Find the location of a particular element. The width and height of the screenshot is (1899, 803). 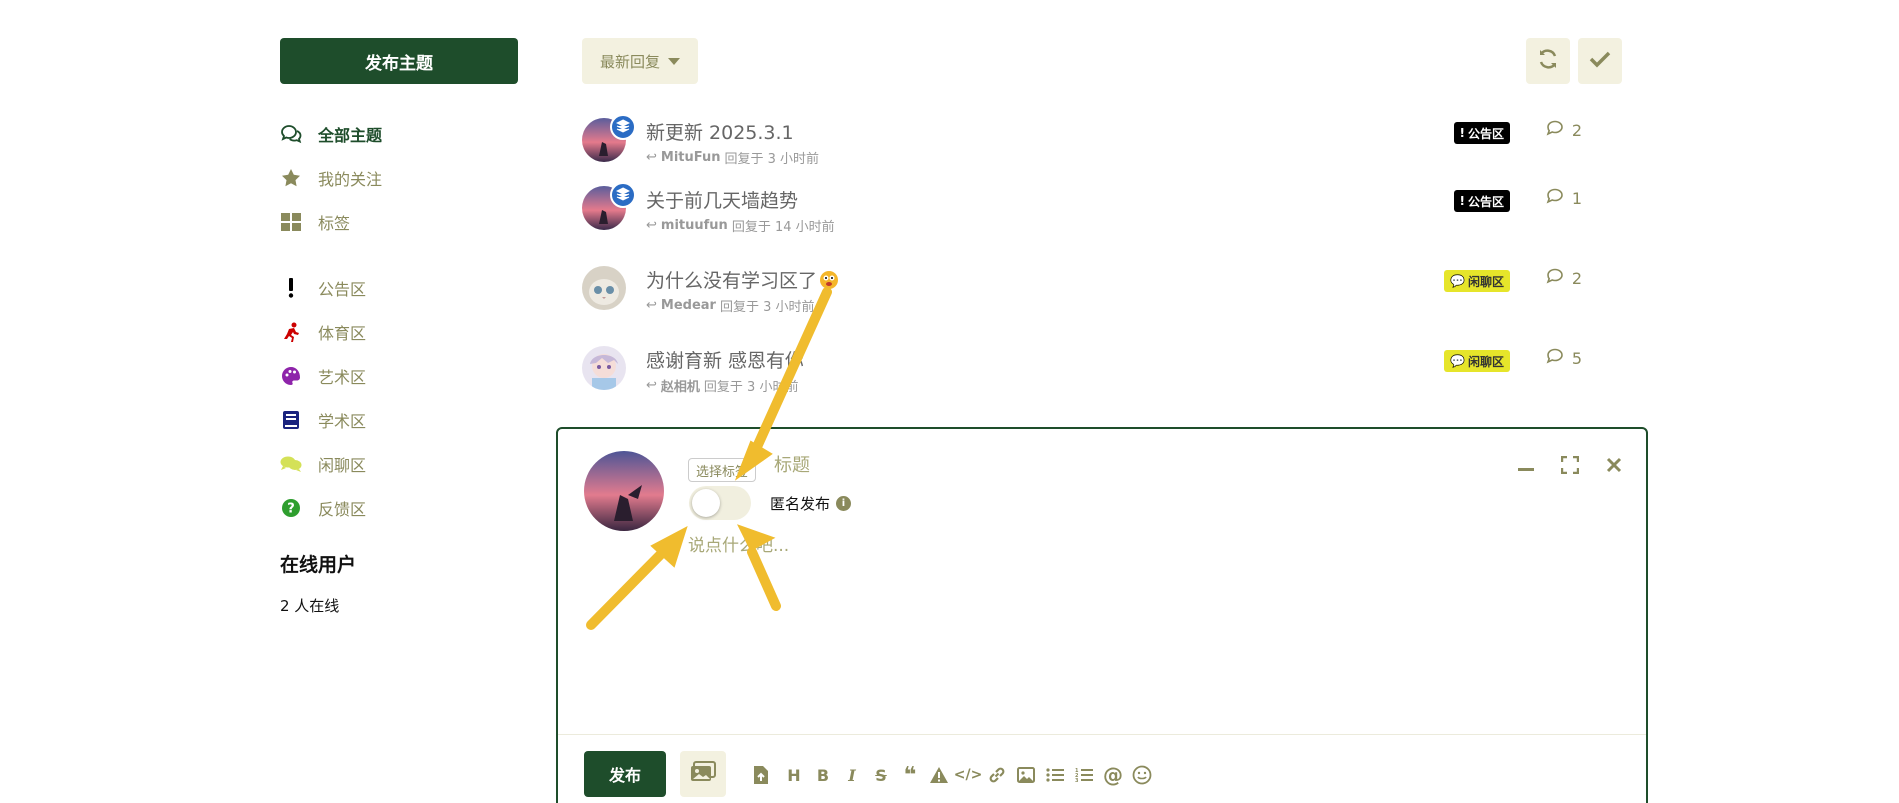

image-icon is located at coordinates (1026, 775).